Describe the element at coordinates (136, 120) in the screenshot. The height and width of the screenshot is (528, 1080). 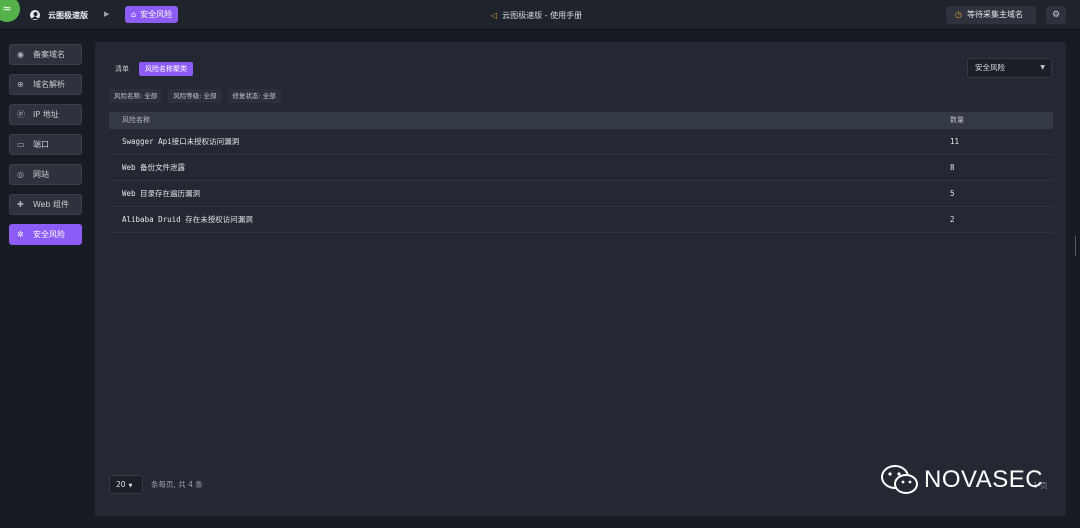
I see `column-header-name: 风险名称` at that location.